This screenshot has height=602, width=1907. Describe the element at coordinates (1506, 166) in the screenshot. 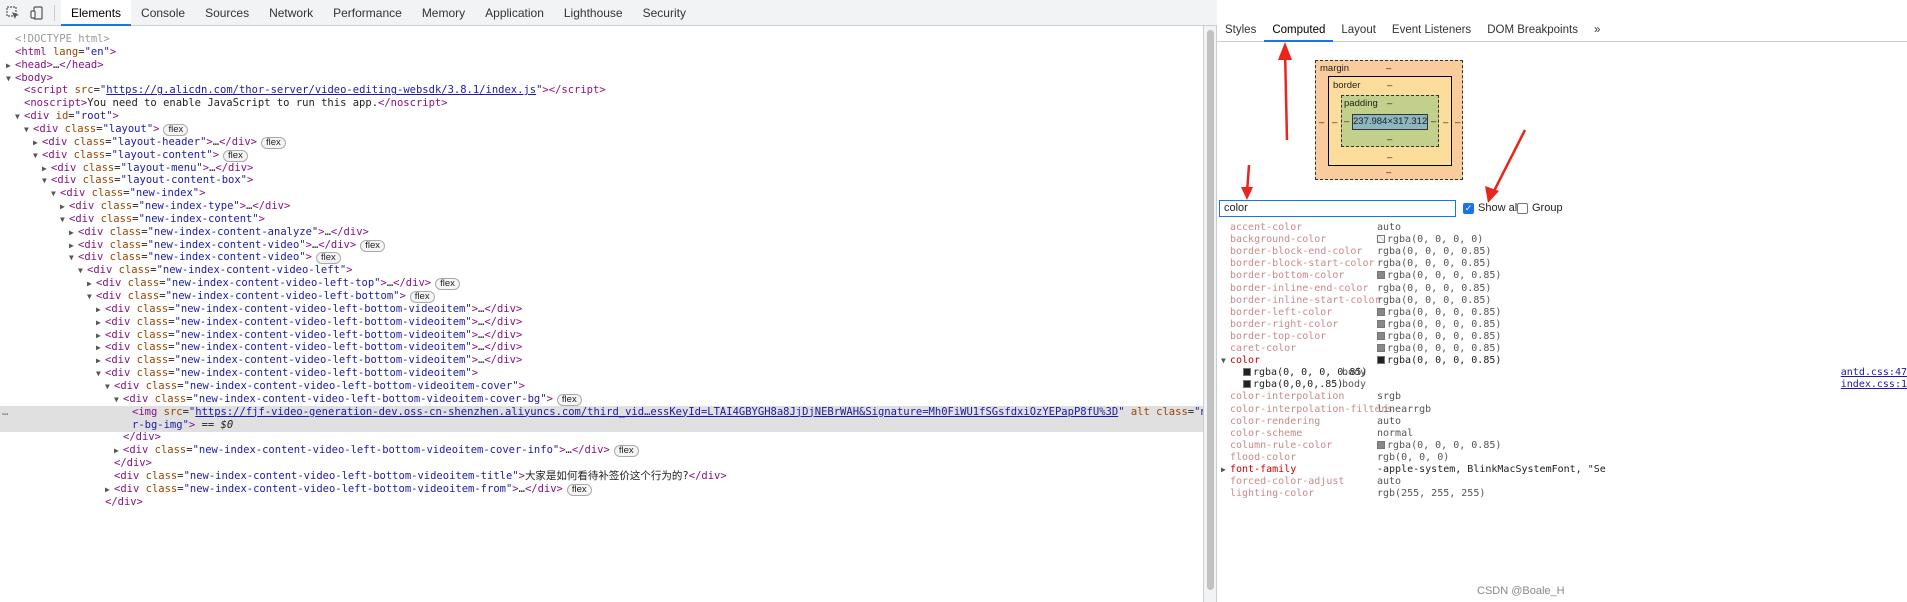

I see `arrow-to-show-all` at that location.